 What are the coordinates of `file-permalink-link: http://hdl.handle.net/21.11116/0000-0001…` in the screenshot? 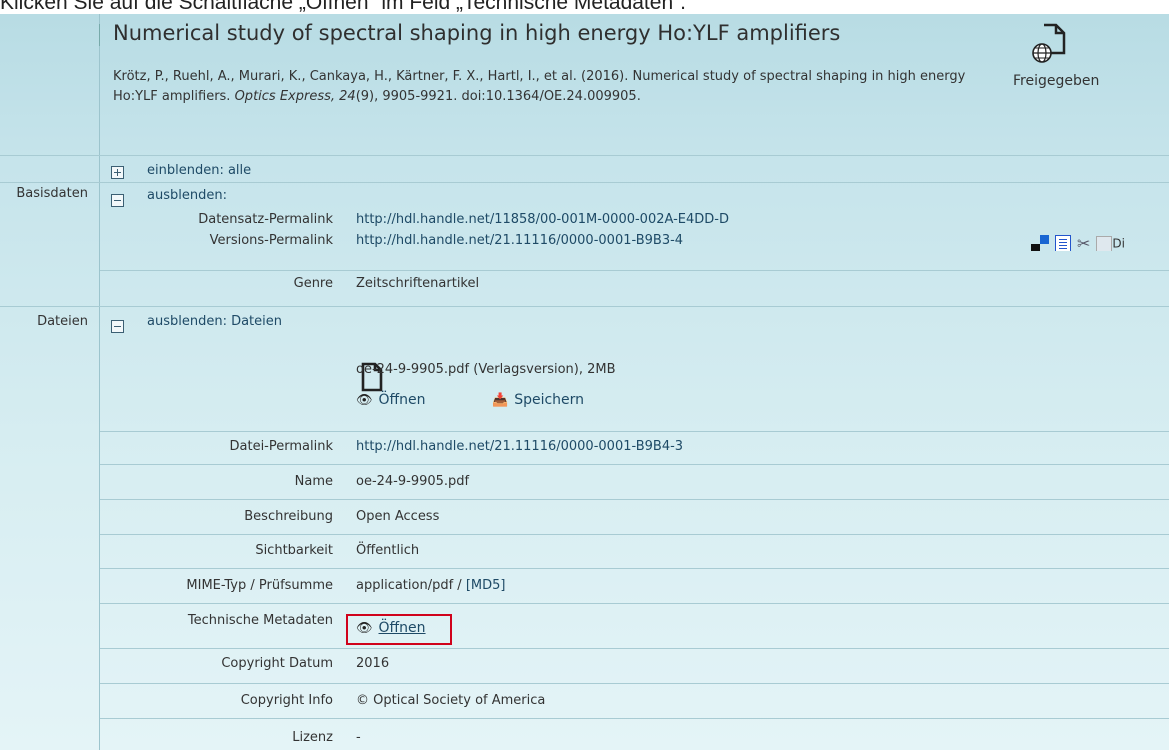 It's located at (519, 446).